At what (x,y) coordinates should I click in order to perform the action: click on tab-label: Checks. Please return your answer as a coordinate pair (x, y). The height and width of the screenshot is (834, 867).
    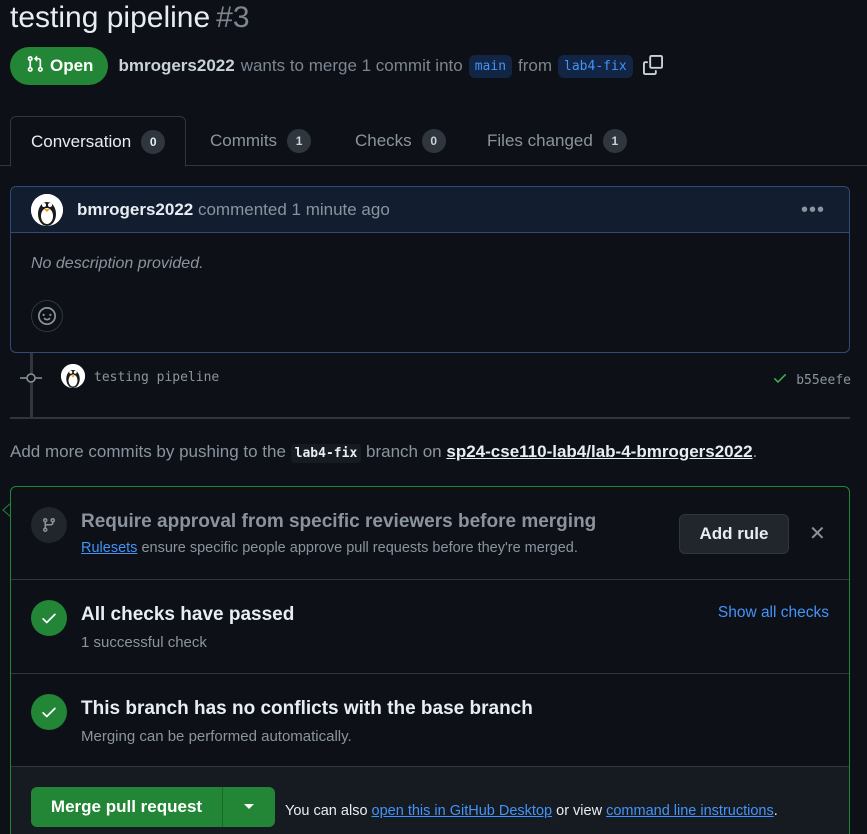
    Looking at the image, I should click on (383, 140).